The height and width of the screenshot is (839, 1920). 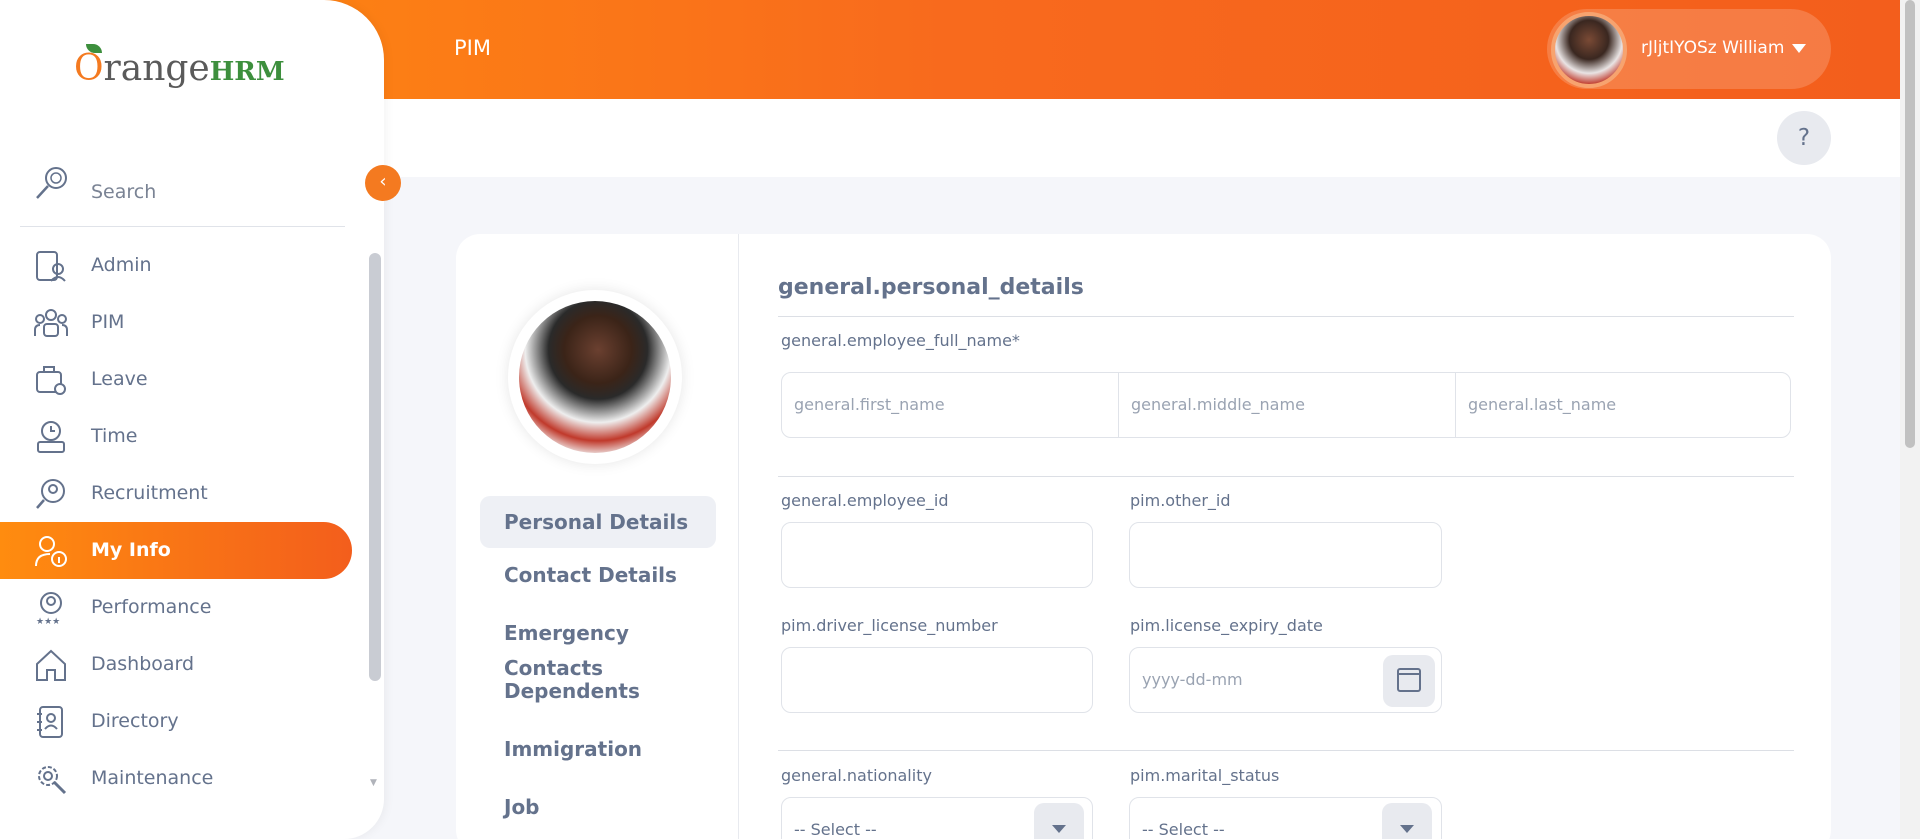 I want to click on middle-name-input: general.middle_name, so click(x=1287, y=405).